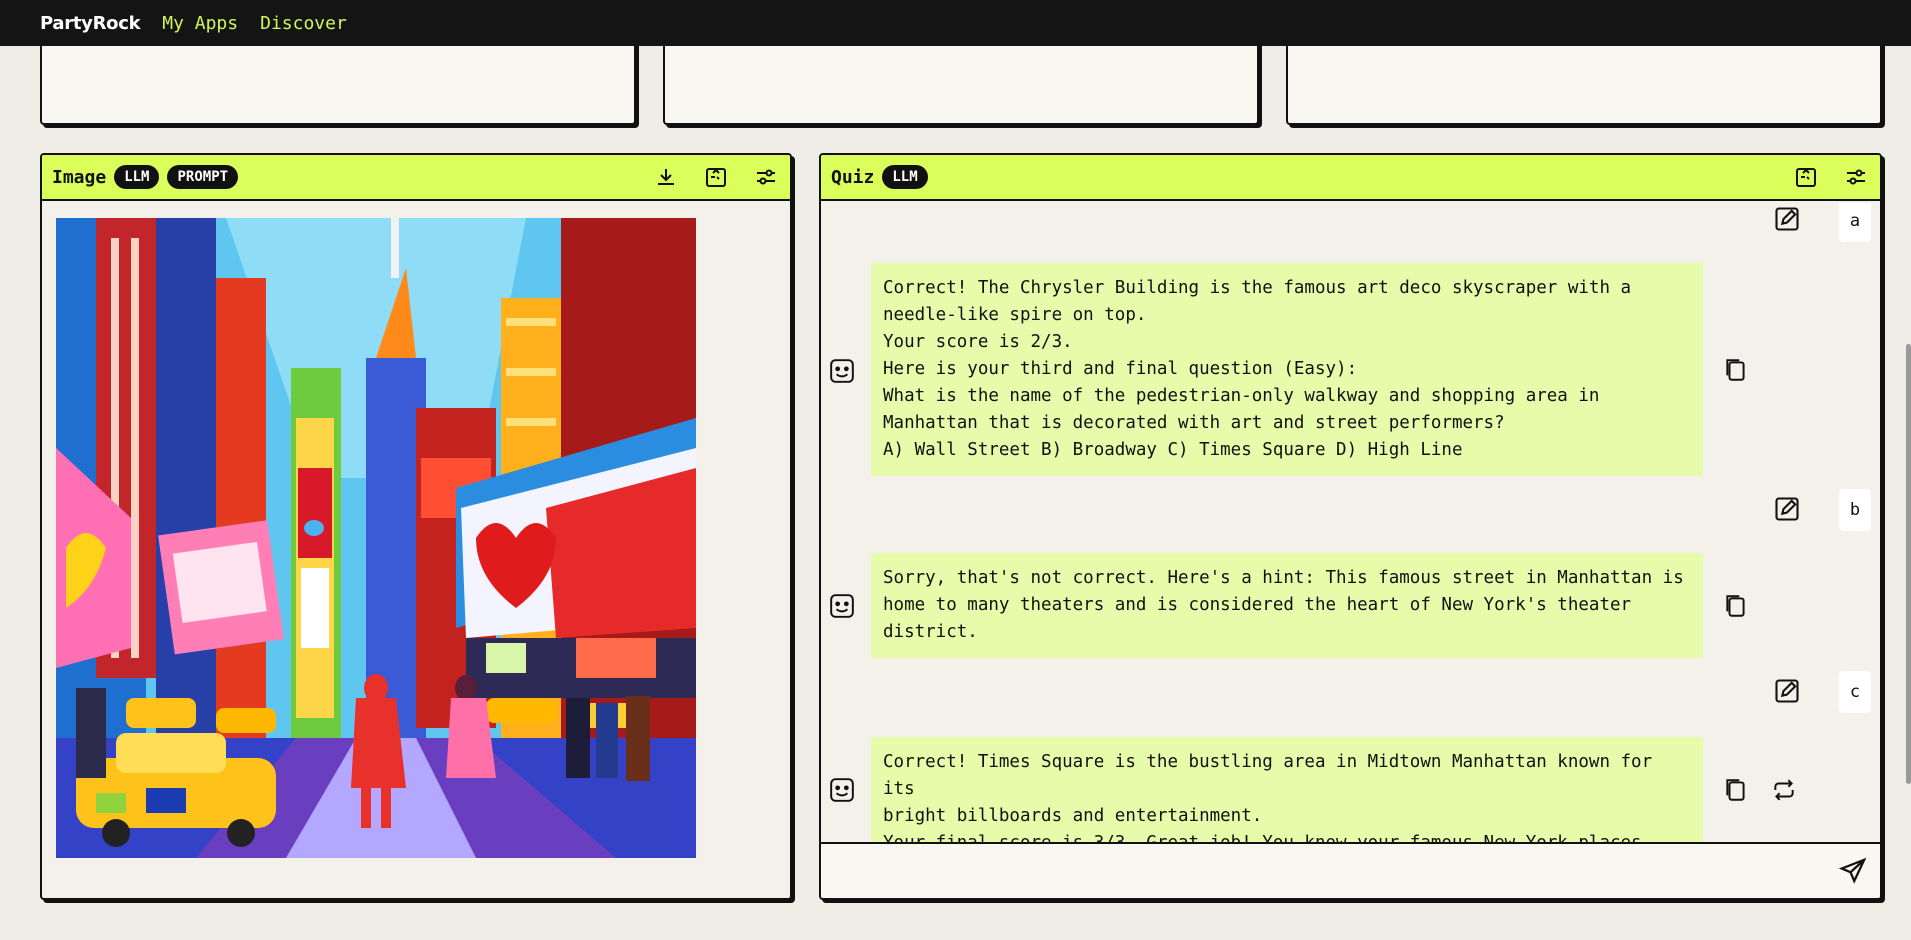 This screenshot has height=940, width=1911. What do you see at coordinates (1311, 871) in the screenshot?
I see `chat-input` at bounding box center [1311, 871].